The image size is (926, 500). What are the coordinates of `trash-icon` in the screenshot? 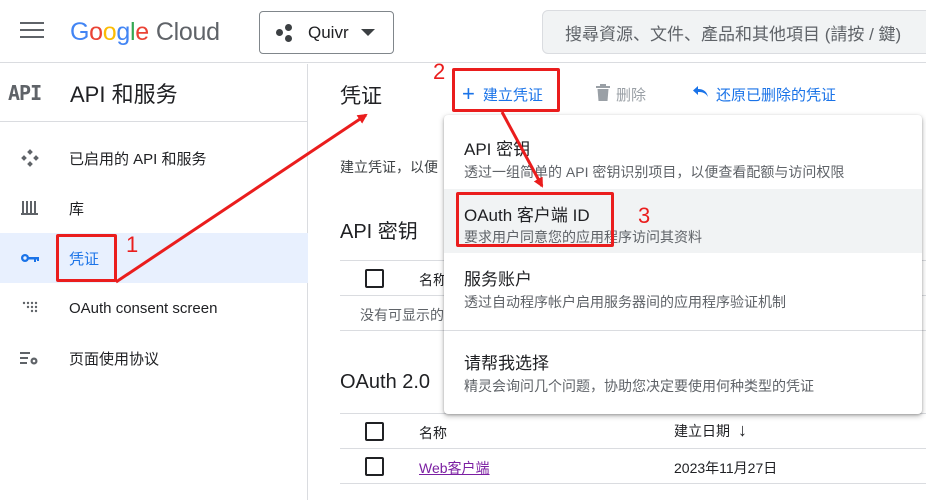 It's located at (603, 94).